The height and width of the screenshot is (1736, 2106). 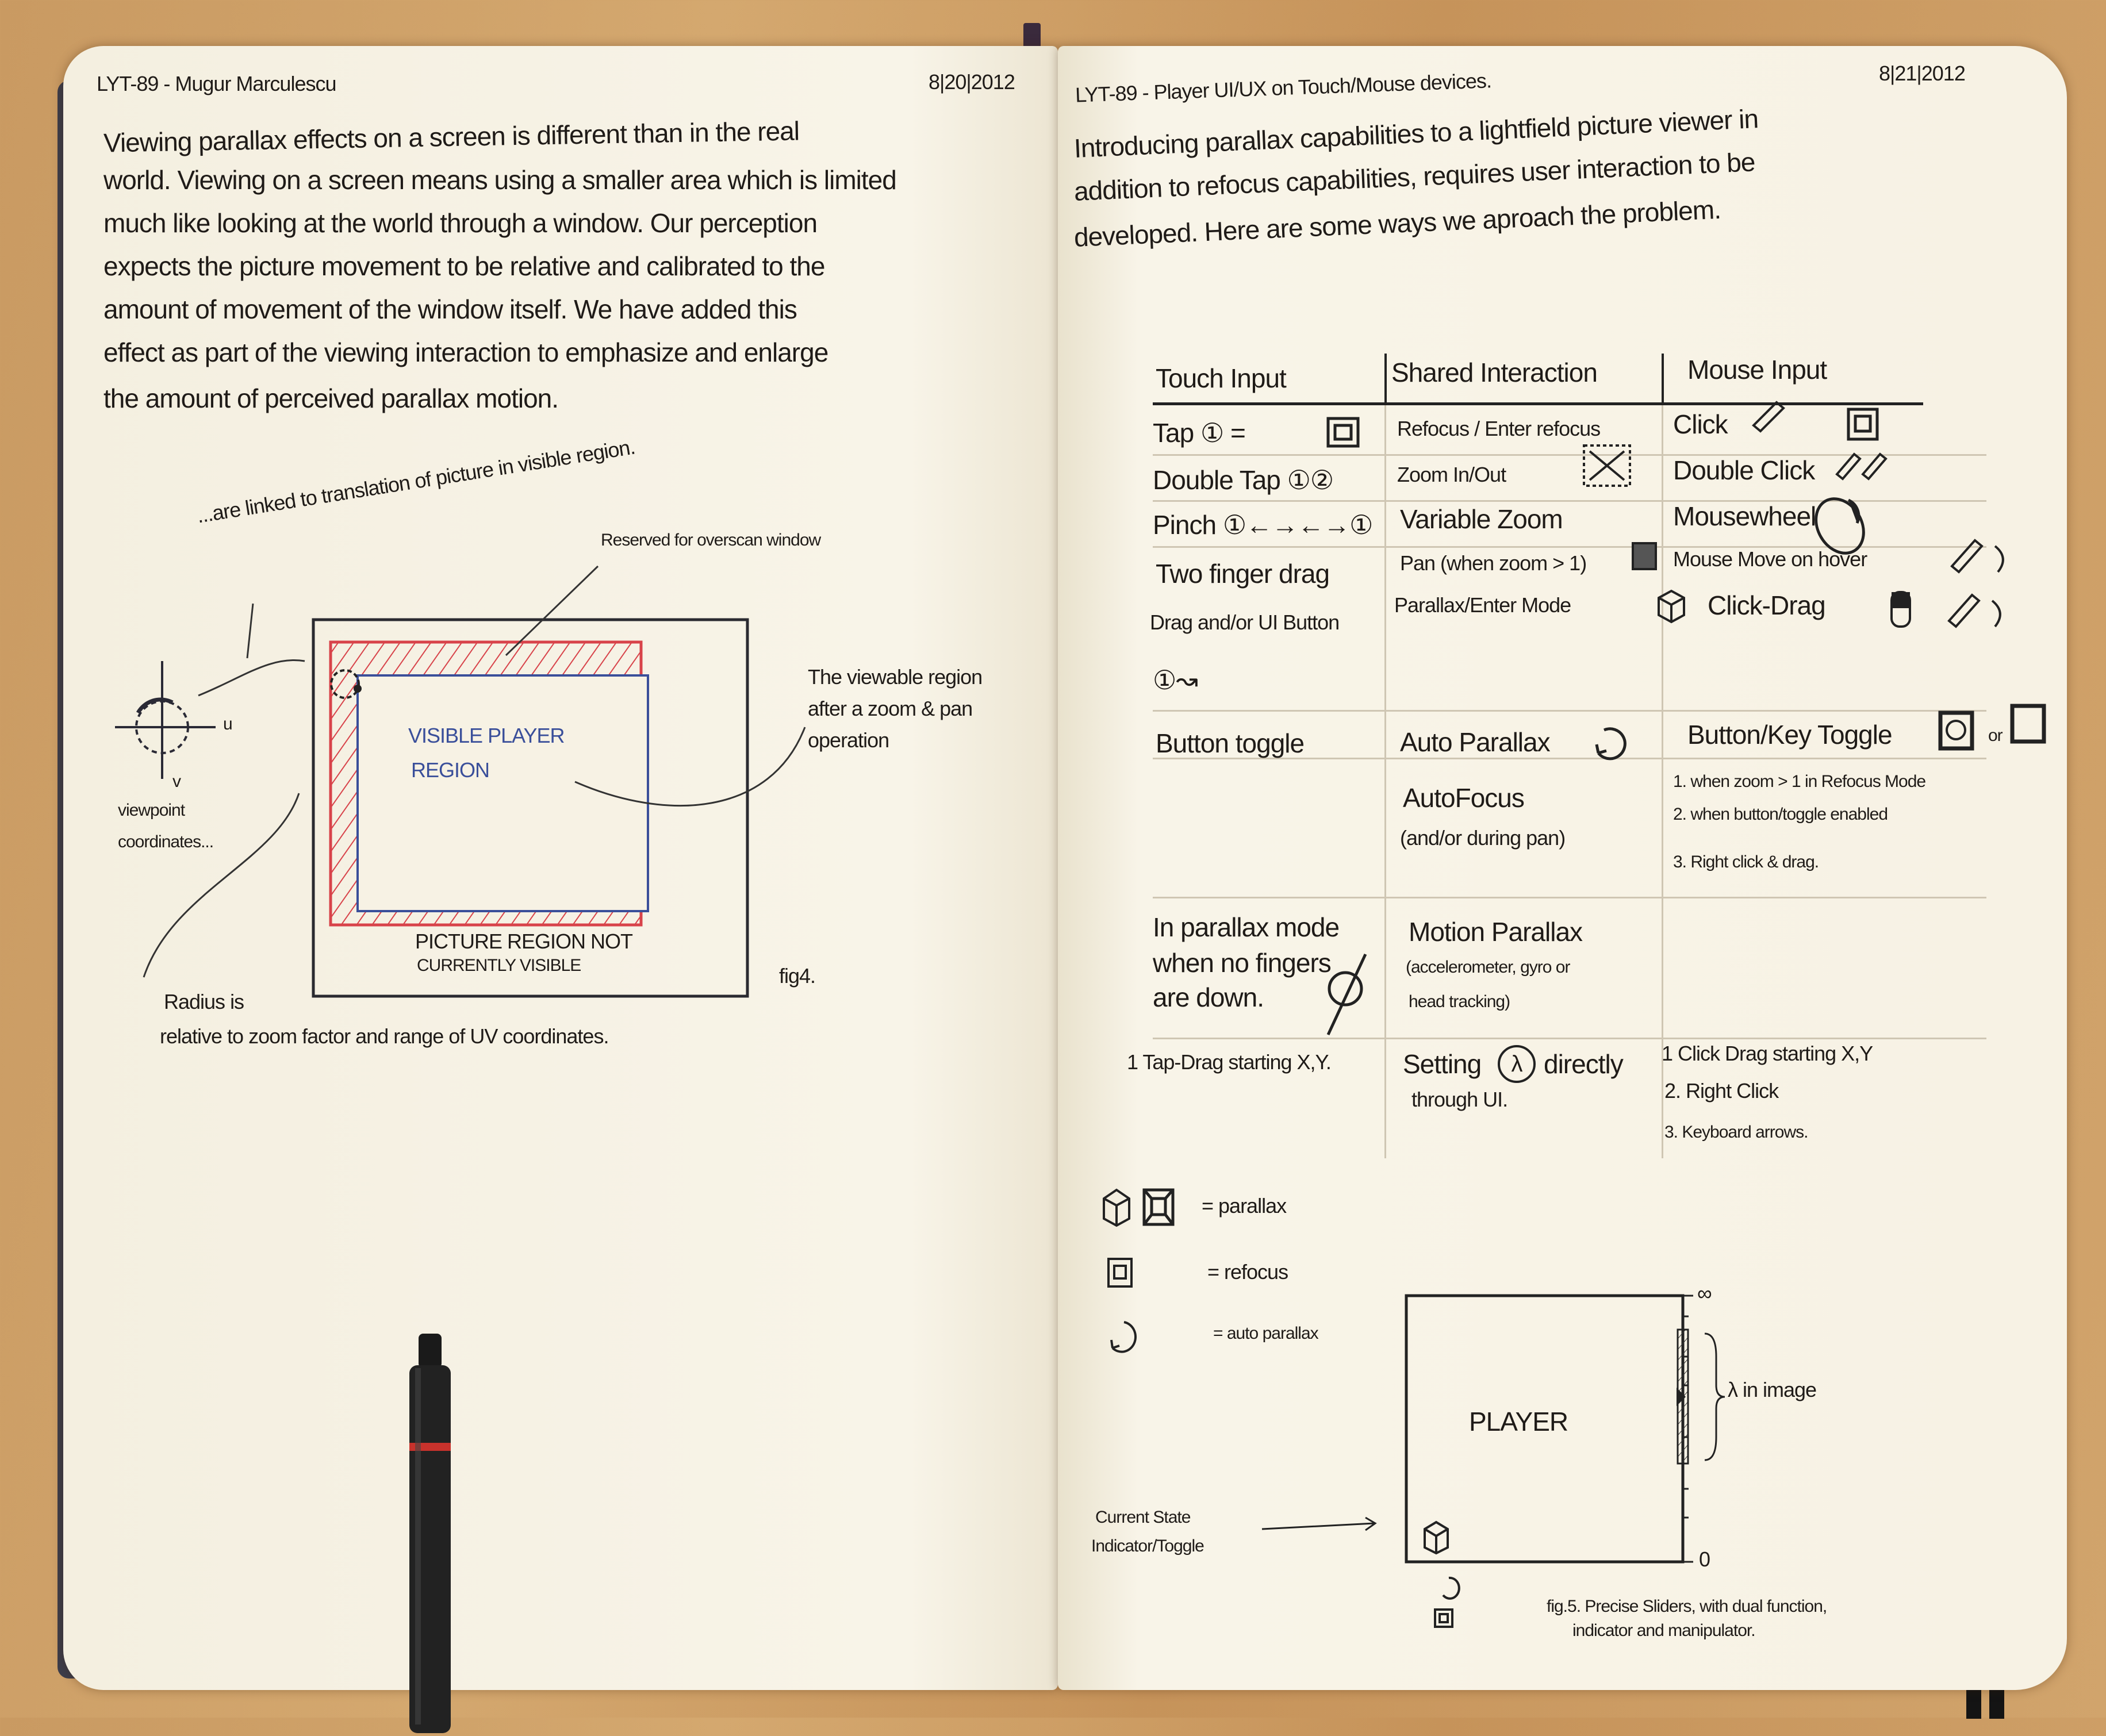 I want to click on state-toggle-refocus-icon, so click(x=1443, y=1618).